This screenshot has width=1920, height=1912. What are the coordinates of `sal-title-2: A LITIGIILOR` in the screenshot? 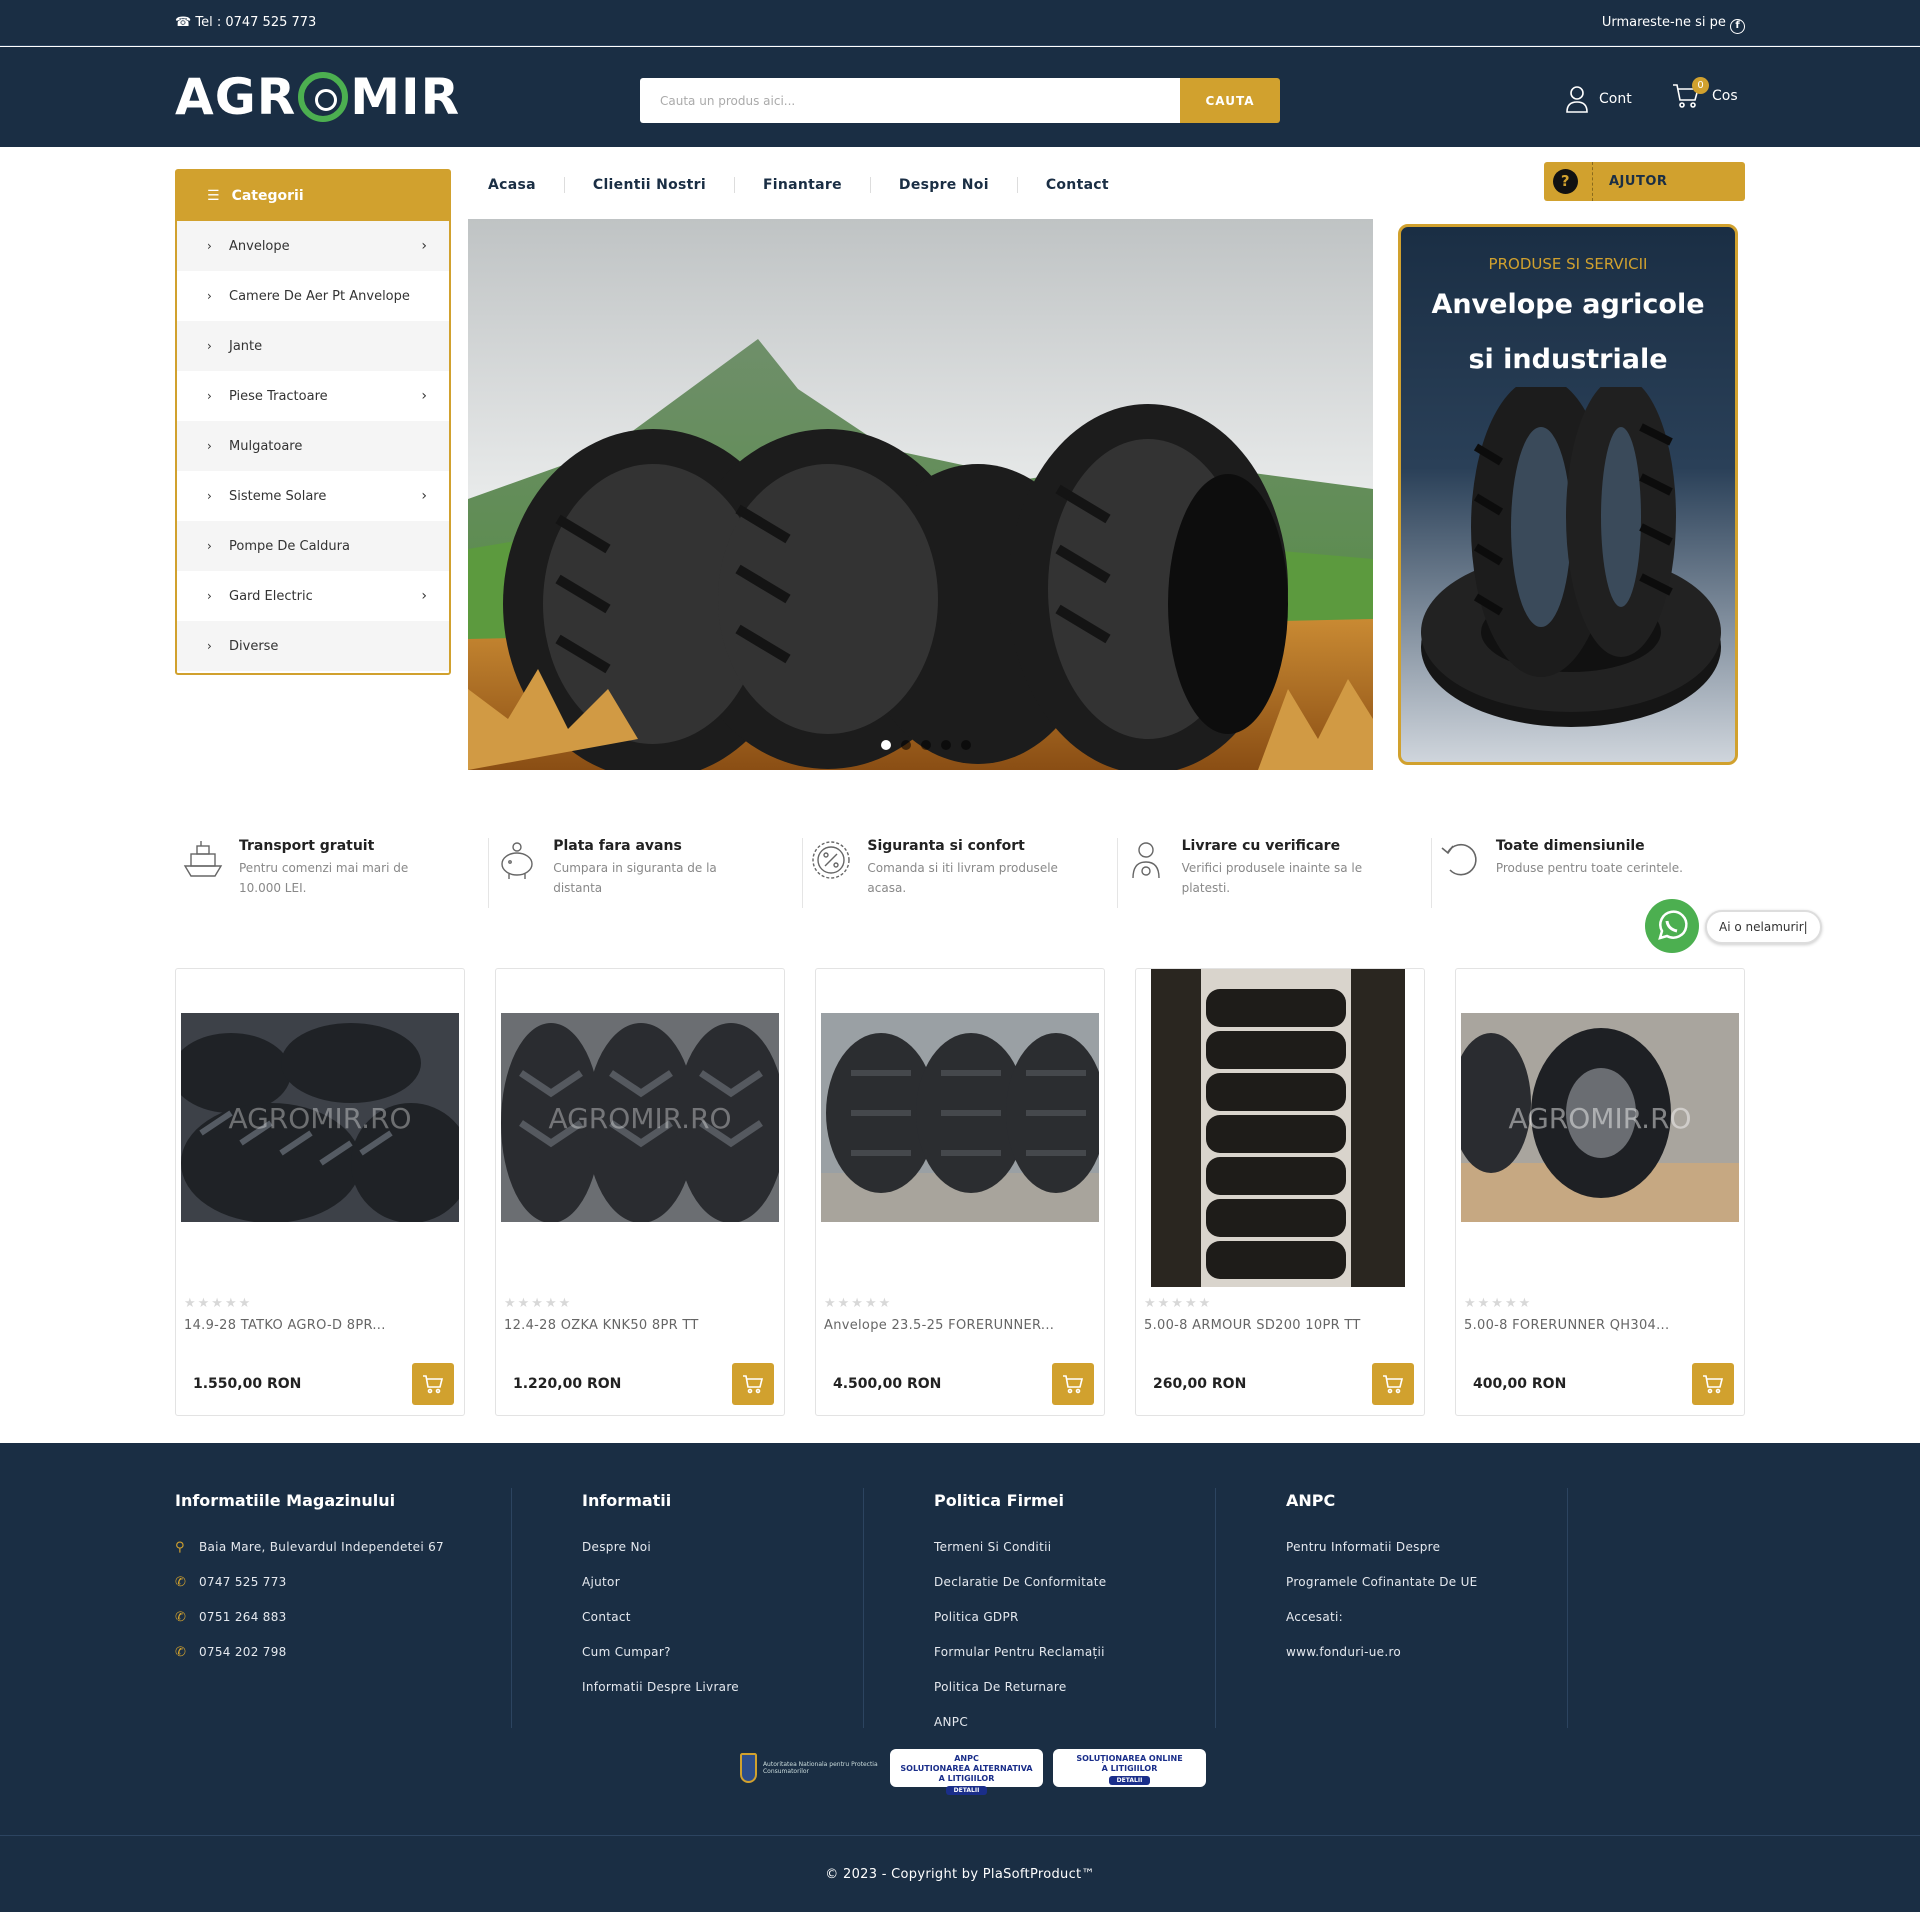 It's located at (966, 1778).